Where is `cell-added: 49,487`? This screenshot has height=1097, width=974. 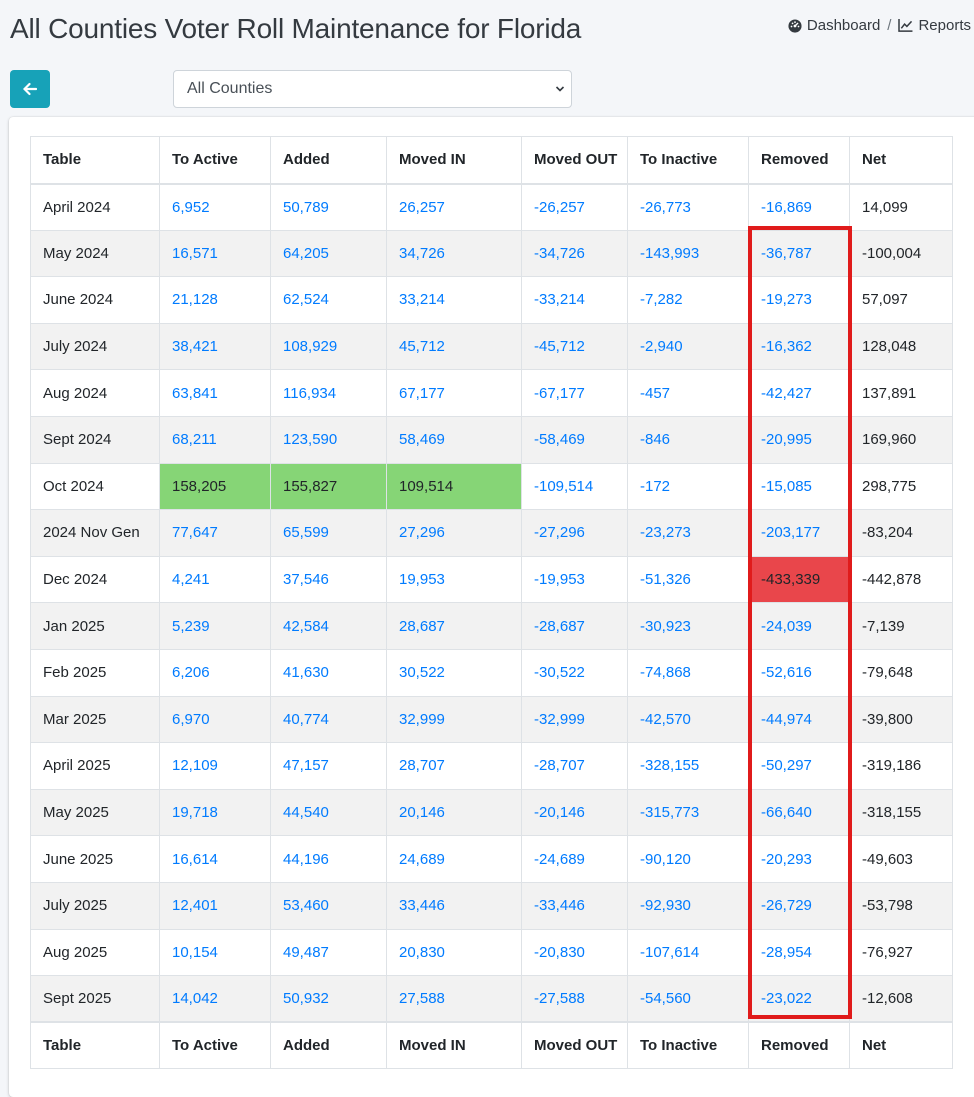 cell-added: 49,487 is located at coordinates (328, 952).